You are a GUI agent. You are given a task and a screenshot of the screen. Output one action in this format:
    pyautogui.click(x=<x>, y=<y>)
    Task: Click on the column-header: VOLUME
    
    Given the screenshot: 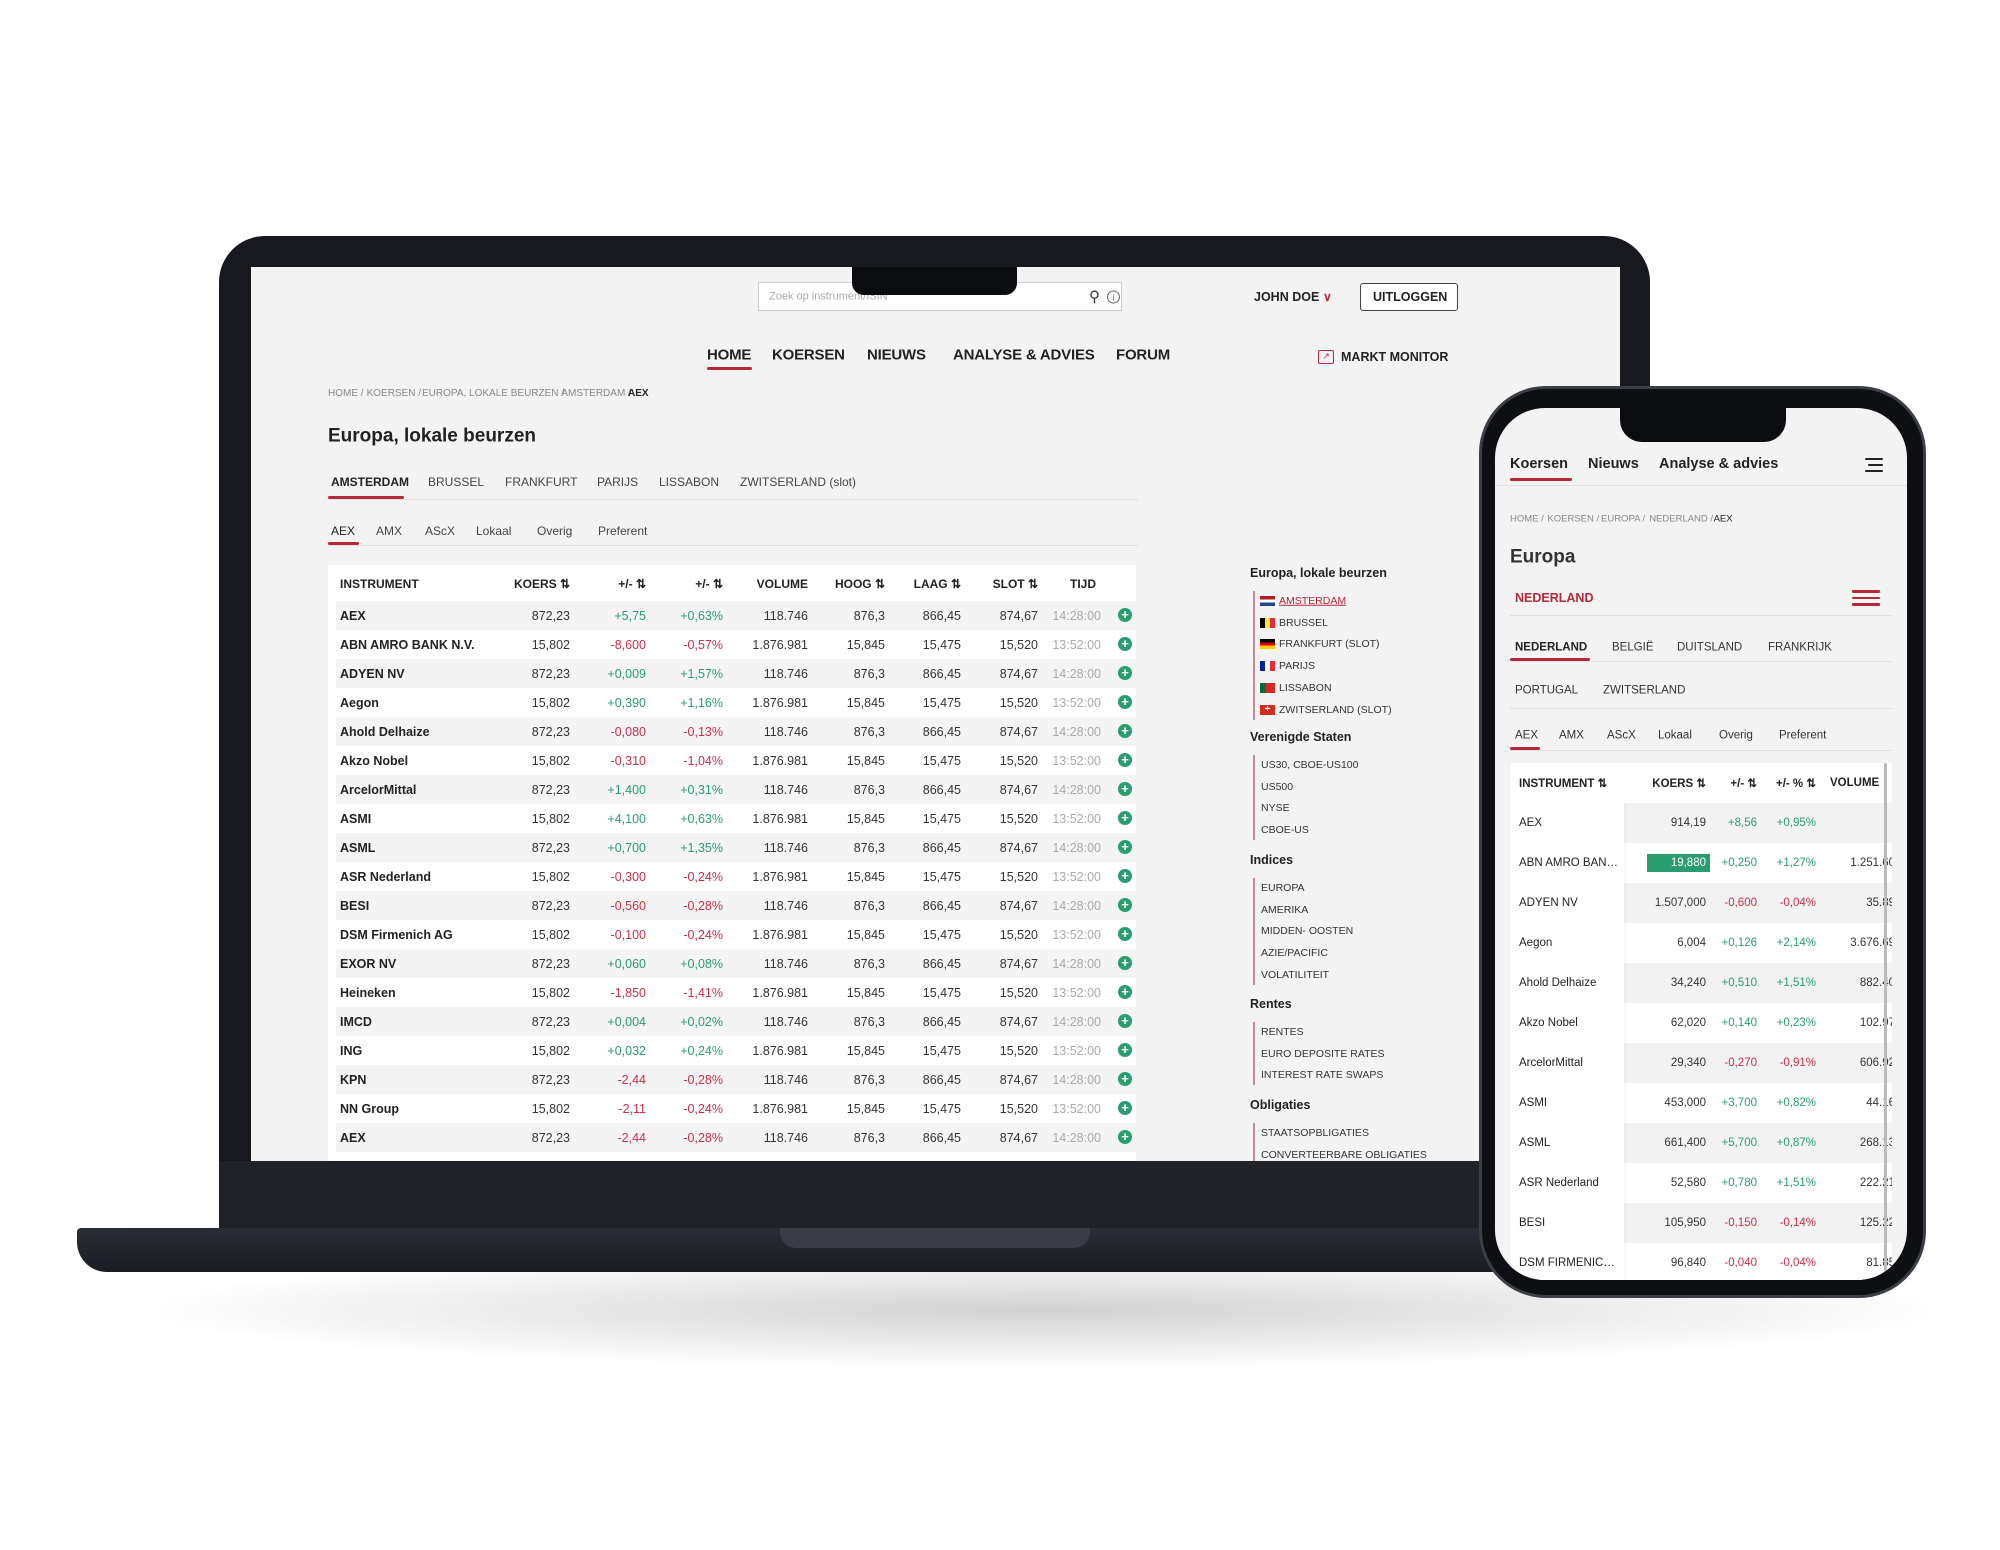 What is the action you would take?
    pyautogui.click(x=1854, y=783)
    